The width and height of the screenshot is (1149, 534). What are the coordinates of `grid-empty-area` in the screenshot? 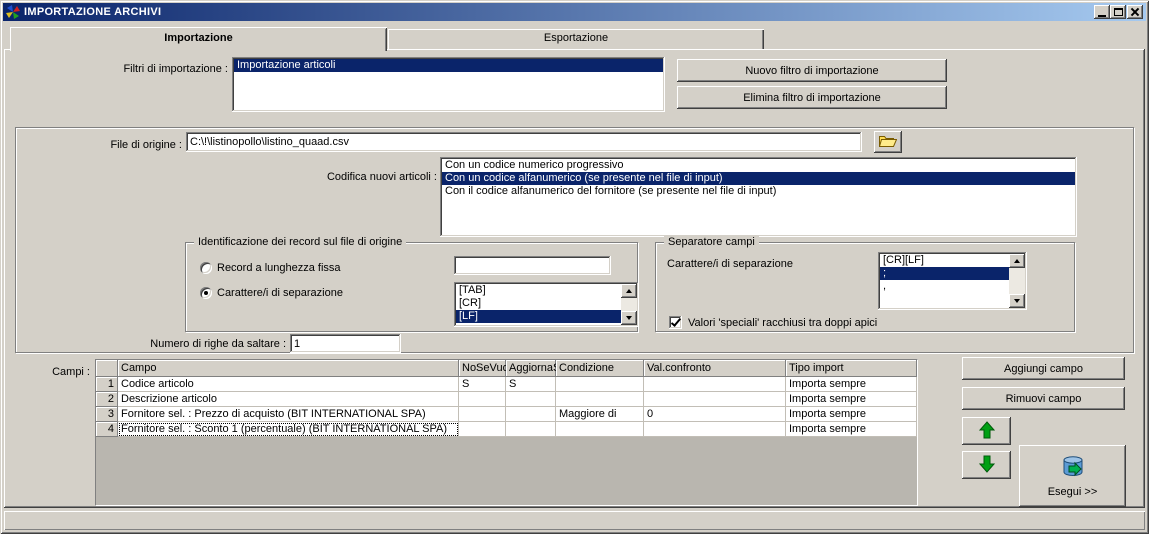 It's located at (506, 471).